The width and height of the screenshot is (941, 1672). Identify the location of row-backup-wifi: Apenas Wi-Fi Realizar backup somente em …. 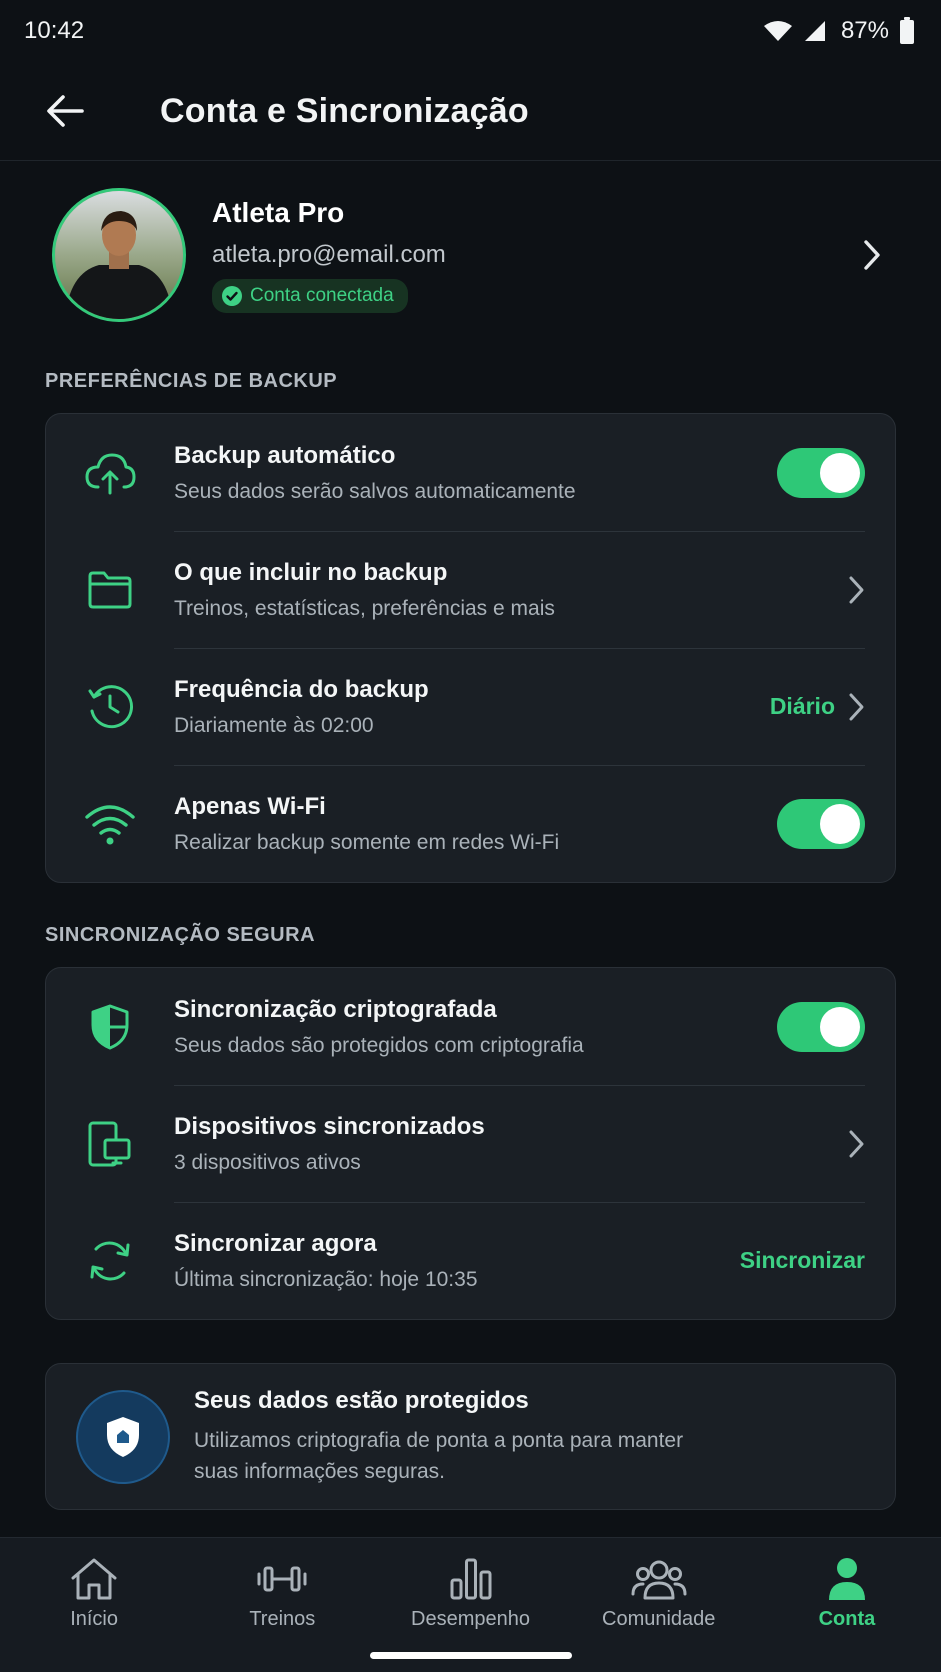
(470, 823).